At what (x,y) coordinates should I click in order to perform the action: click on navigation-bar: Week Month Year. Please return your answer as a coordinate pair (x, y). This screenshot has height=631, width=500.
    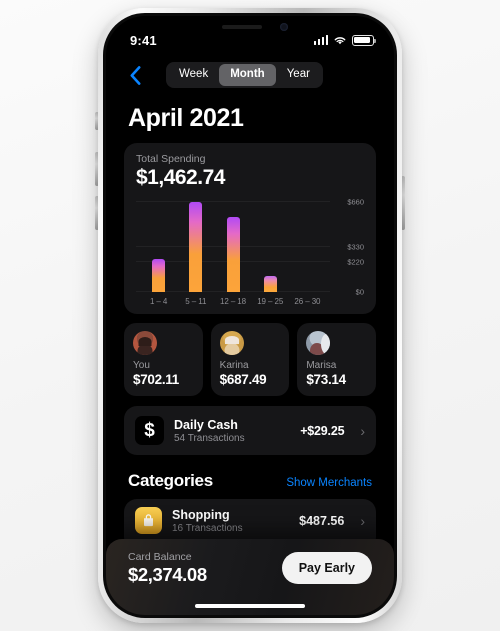
    Looking at the image, I should click on (250, 75).